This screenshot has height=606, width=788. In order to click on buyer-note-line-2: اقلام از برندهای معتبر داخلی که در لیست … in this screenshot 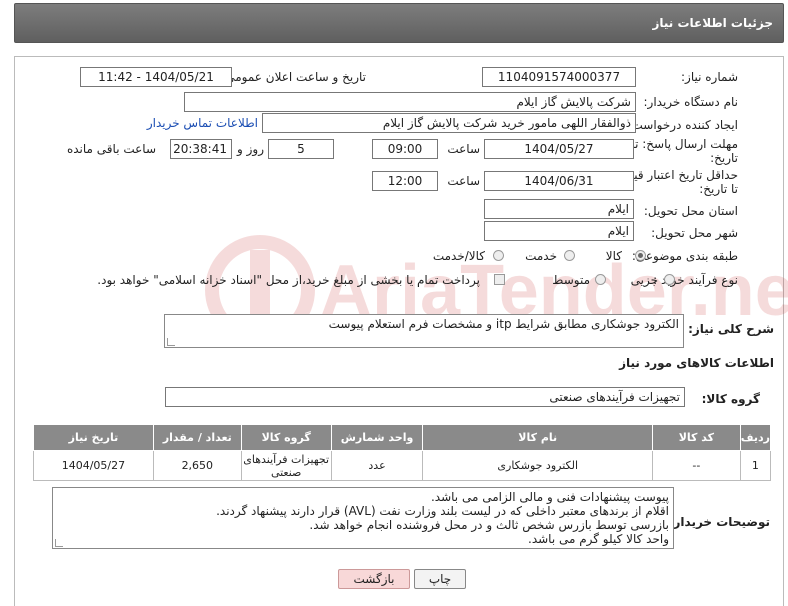, I will do `click(442, 511)`.